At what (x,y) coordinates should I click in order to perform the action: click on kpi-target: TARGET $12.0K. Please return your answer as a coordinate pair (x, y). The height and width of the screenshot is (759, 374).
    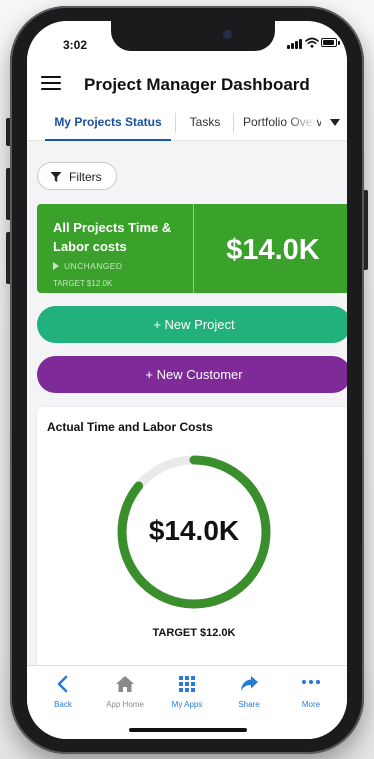
    Looking at the image, I should click on (83, 283).